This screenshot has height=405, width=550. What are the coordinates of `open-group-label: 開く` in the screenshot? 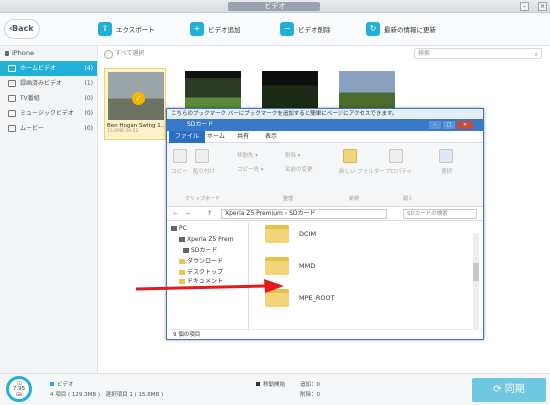 It's located at (408, 199).